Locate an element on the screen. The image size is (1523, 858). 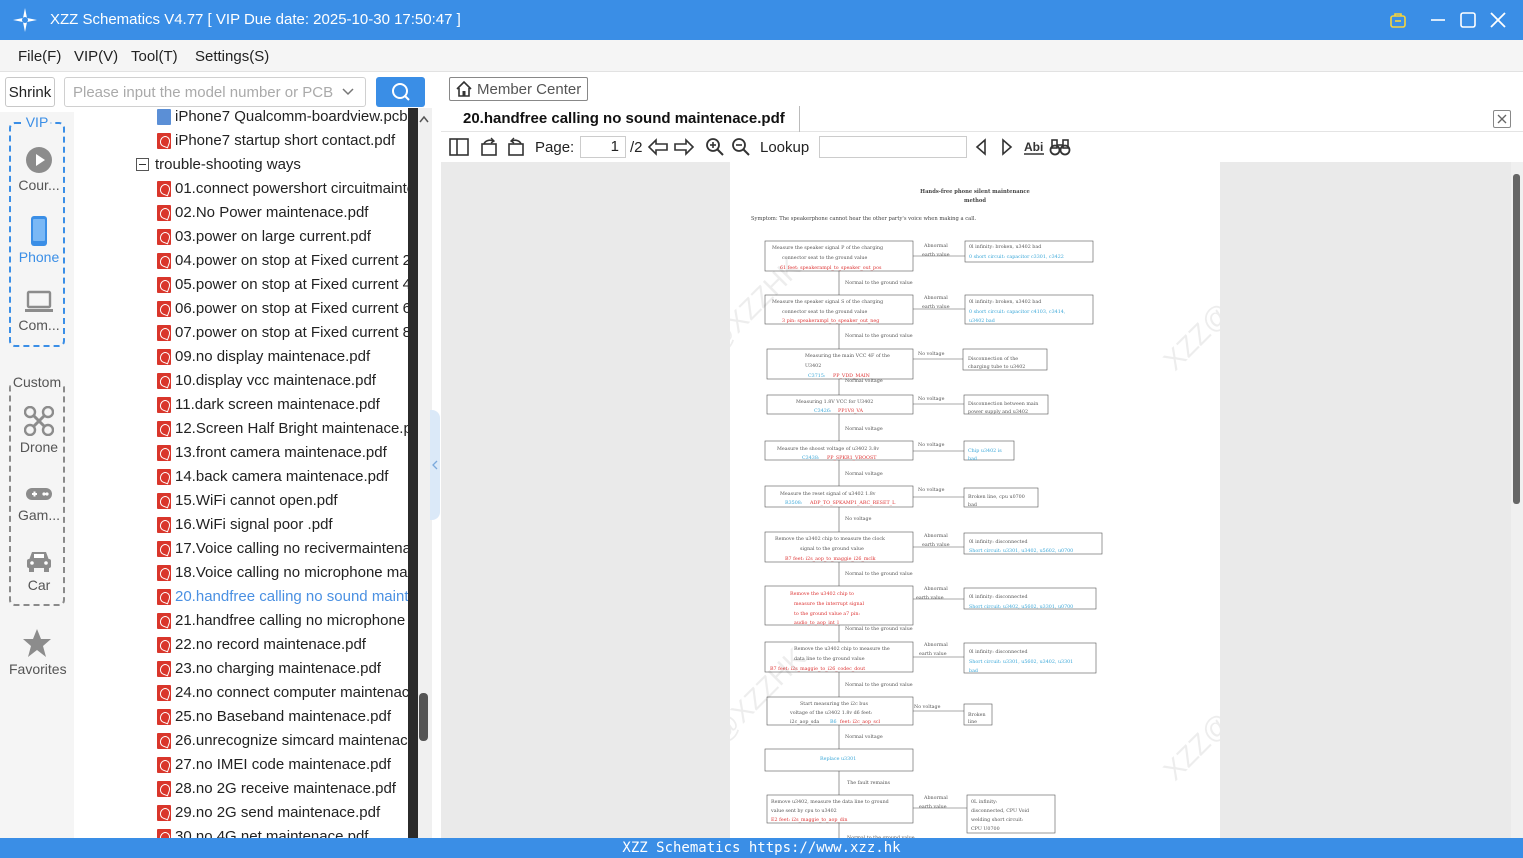
sidebar-toggle-icon is located at coordinates (459, 147).